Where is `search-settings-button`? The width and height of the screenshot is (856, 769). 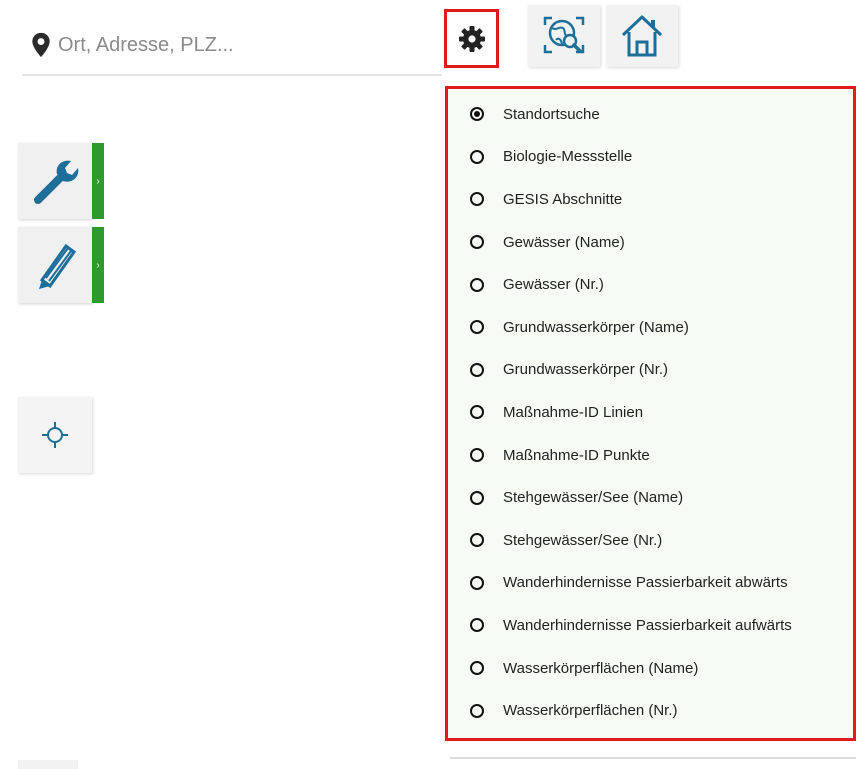 search-settings-button is located at coordinates (471, 38).